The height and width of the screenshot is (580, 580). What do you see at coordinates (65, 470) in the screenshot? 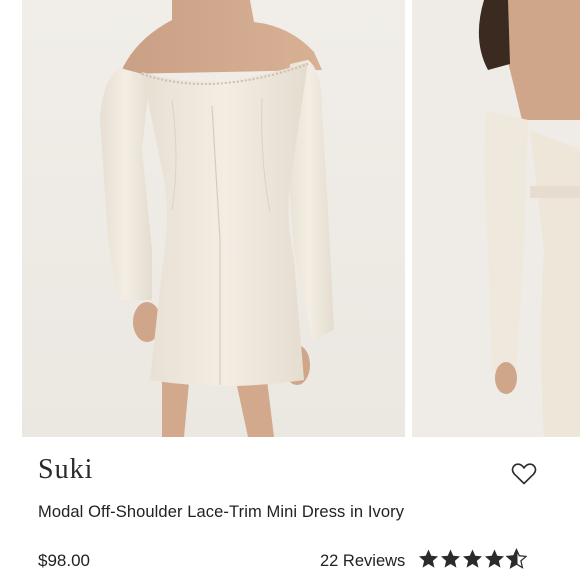
I see `brand-name: Suki` at bounding box center [65, 470].